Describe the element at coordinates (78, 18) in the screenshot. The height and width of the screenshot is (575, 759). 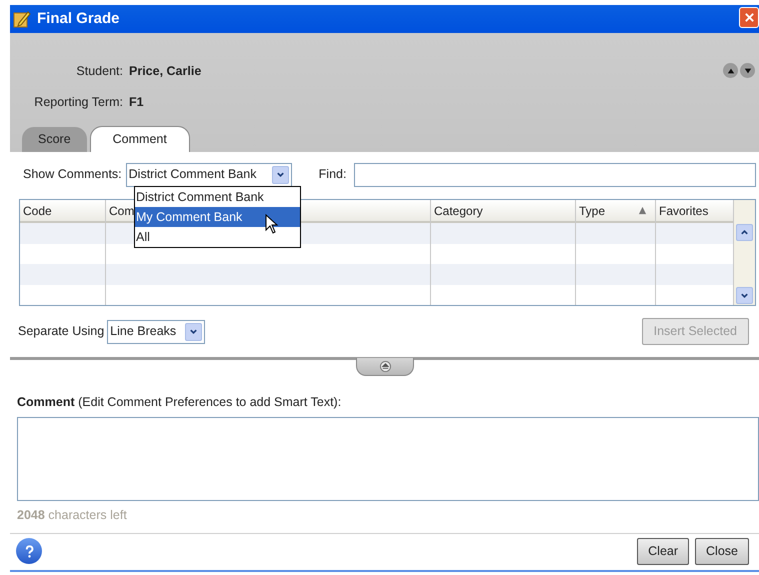
I see `window-title: Final Grade` at that location.